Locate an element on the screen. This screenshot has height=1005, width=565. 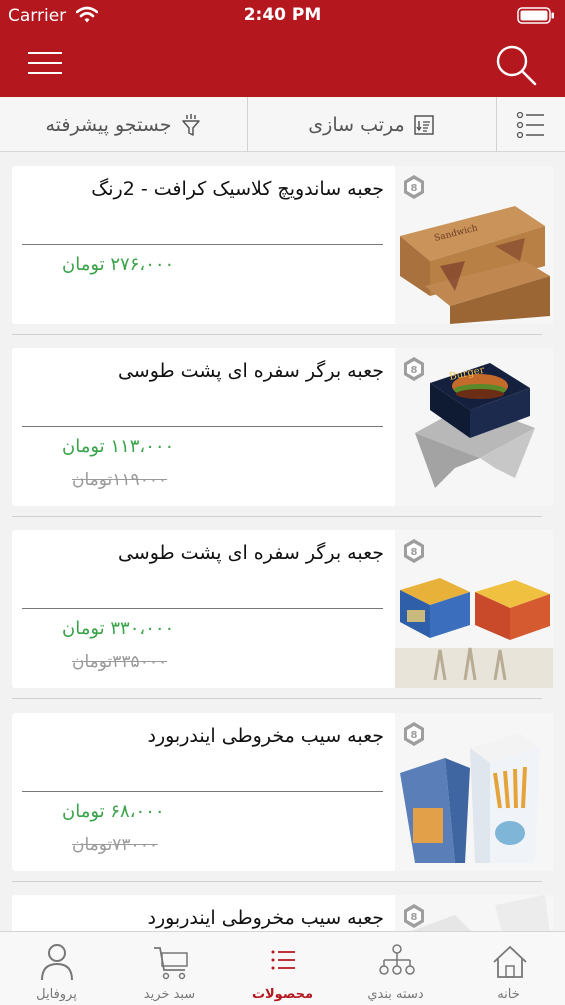
tab-label: پروفایل is located at coordinates (56, 994).